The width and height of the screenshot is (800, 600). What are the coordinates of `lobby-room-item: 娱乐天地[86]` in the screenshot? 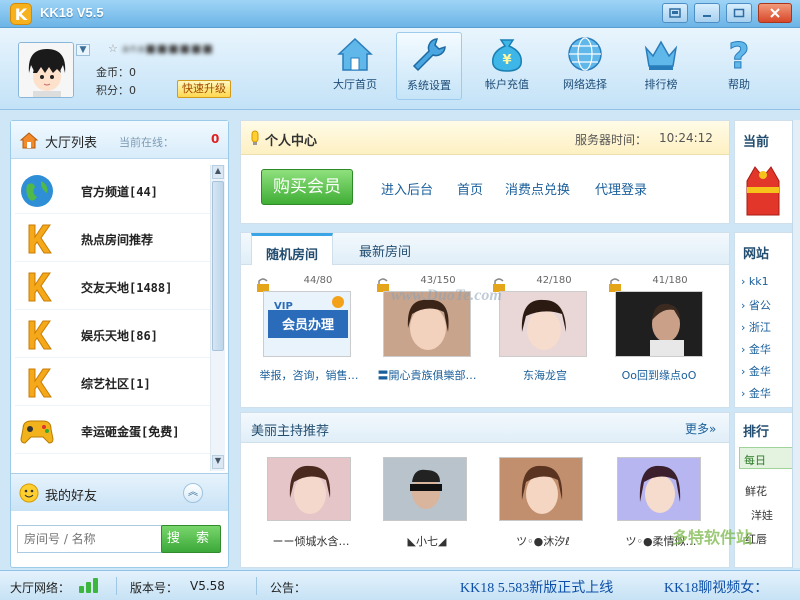 It's located at (113, 334).